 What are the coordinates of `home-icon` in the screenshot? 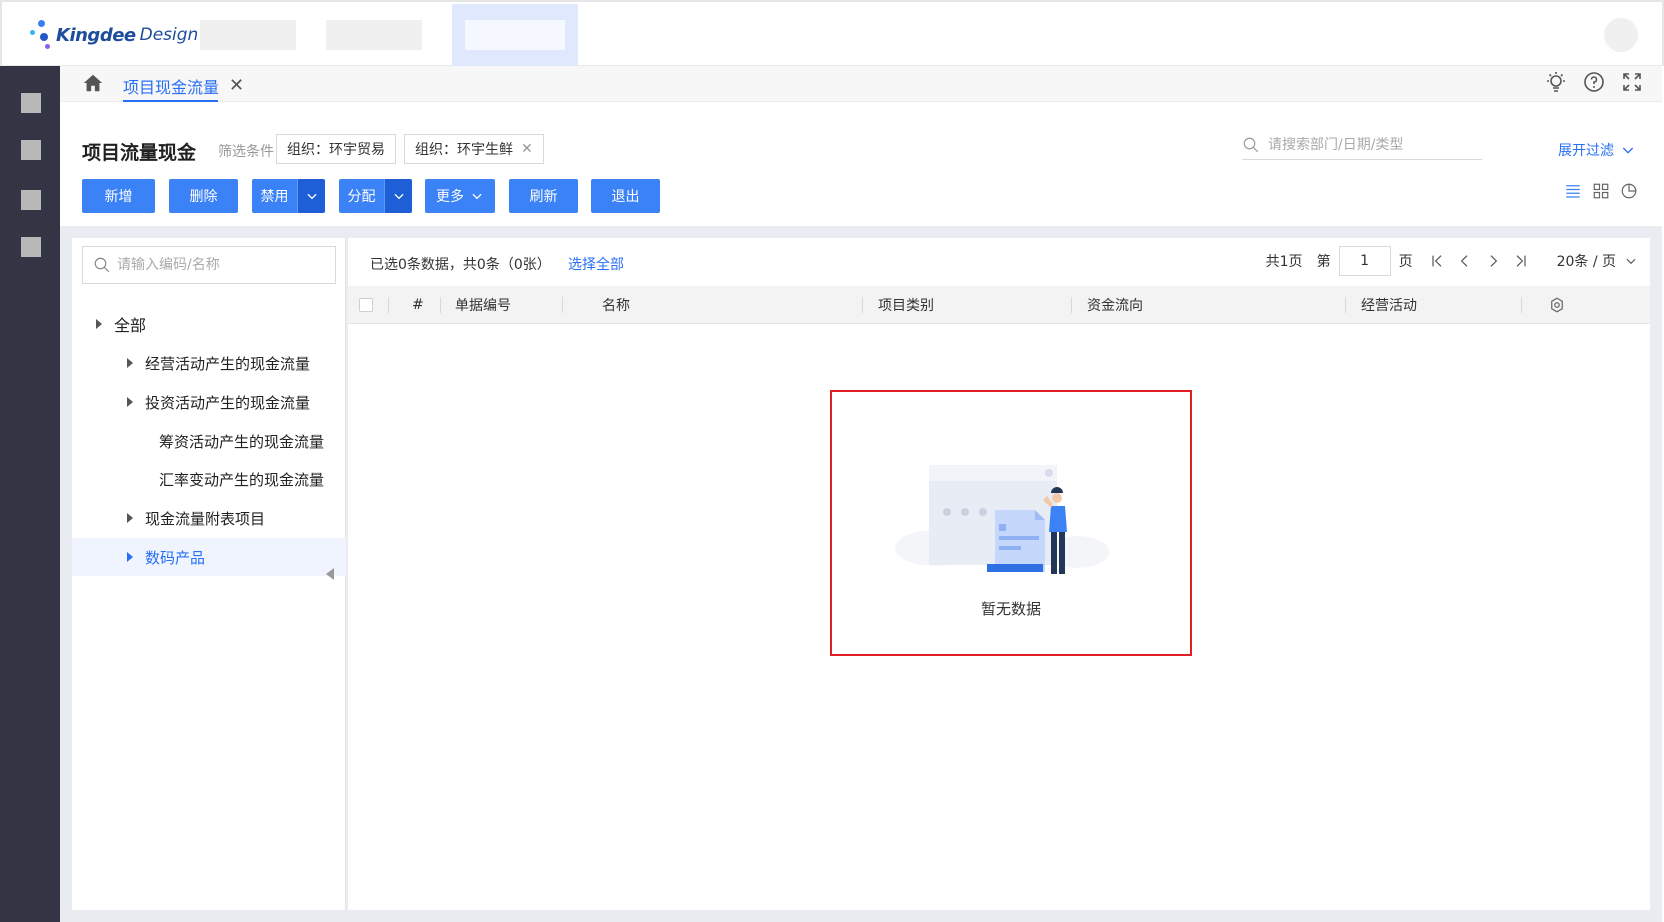 It's located at (93, 83).